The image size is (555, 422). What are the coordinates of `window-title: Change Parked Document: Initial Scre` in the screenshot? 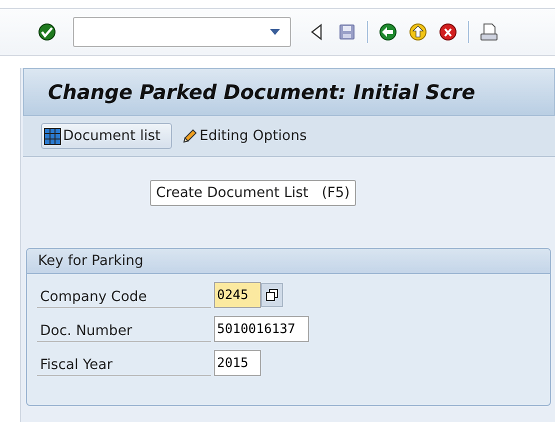 It's located at (262, 92).